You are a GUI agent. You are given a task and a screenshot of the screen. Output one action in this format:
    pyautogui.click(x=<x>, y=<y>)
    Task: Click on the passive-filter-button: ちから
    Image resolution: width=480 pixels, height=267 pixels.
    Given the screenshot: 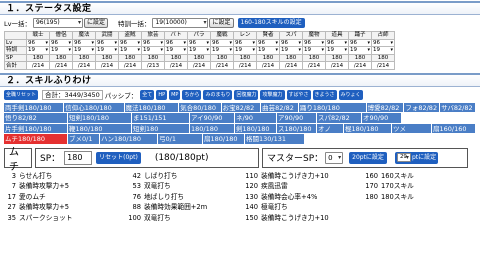 What is the action you would take?
    pyautogui.click(x=192, y=94)
    